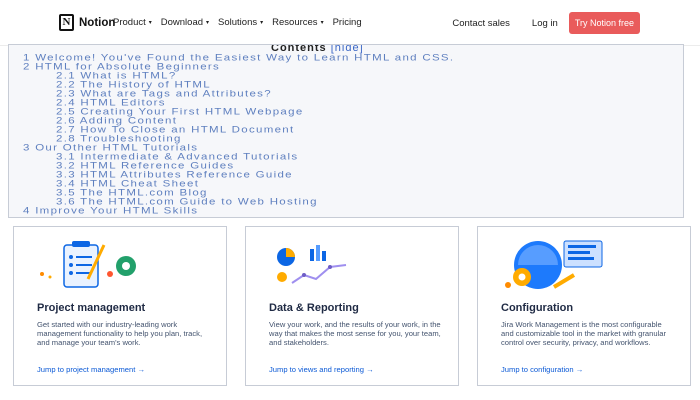  I want to click on chart-icon, so click(312, 264).